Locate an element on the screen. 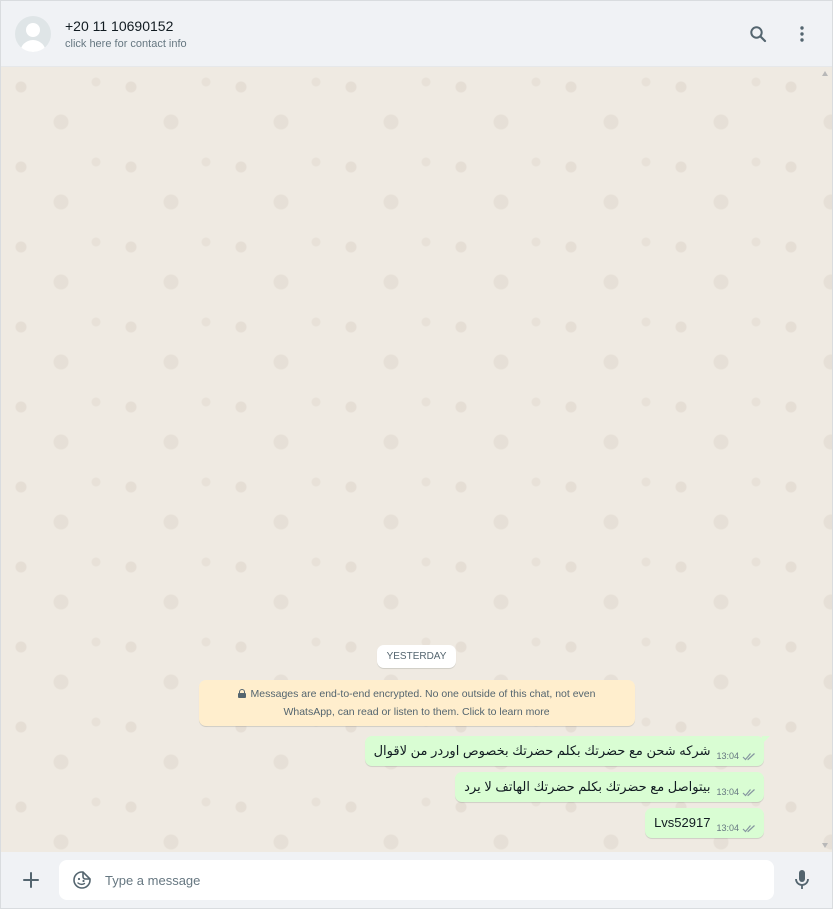 This screenshot has height=909, width=833. voice-message-button is located at coordinates (802, 880).